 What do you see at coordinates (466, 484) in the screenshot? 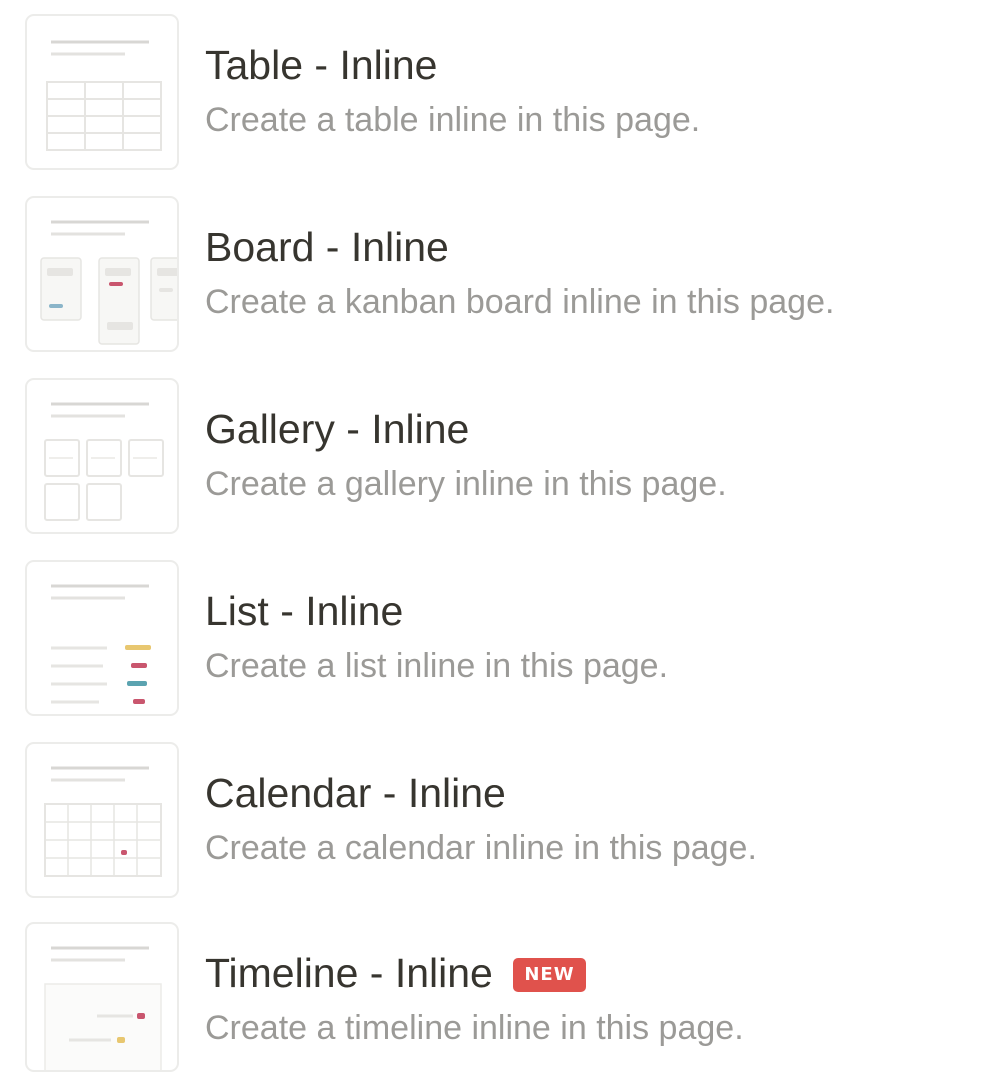
I see `item-description: Create a gallery inline in this page.` at bounding box center [466, 484].